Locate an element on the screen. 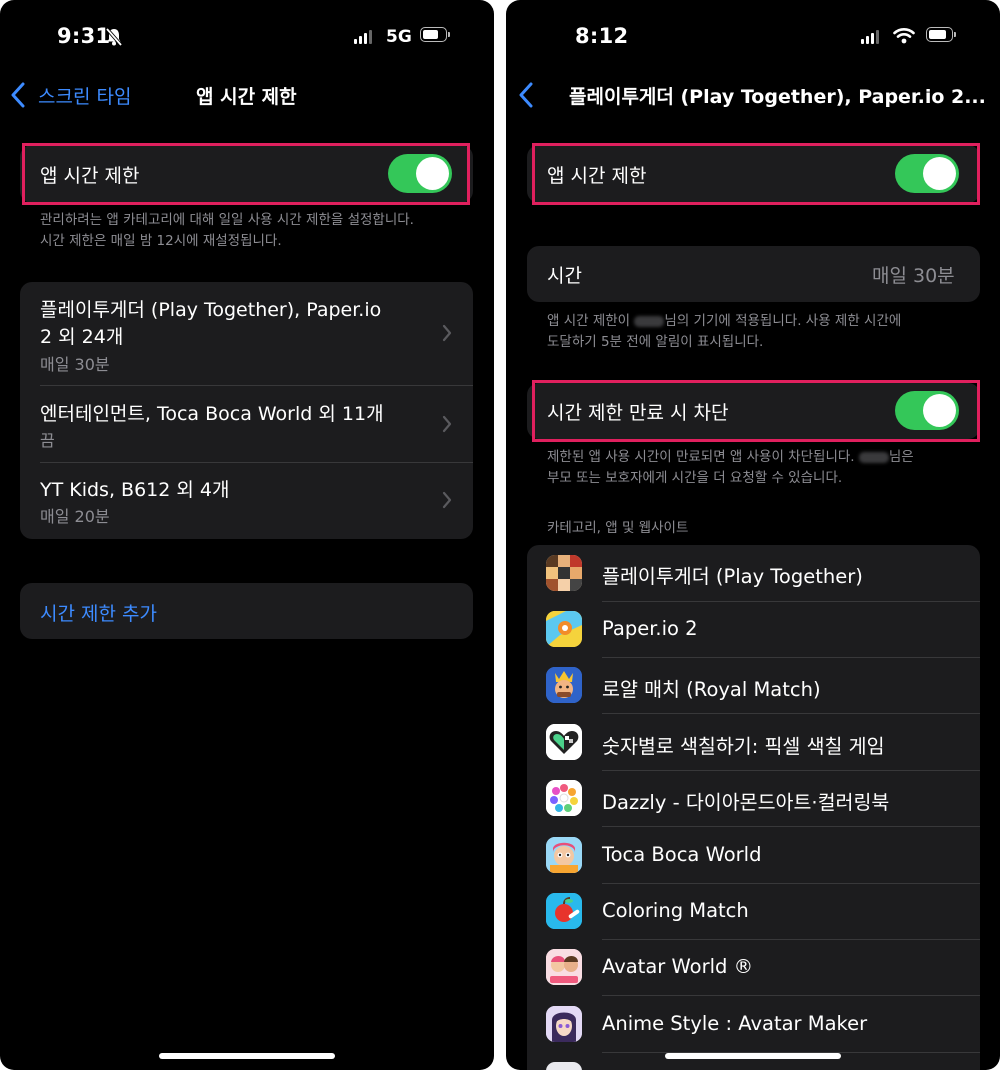 This screenshot has height=1070, width=1000. nav-back-button: 스크린 타임 is located at coordinates (84, 95).